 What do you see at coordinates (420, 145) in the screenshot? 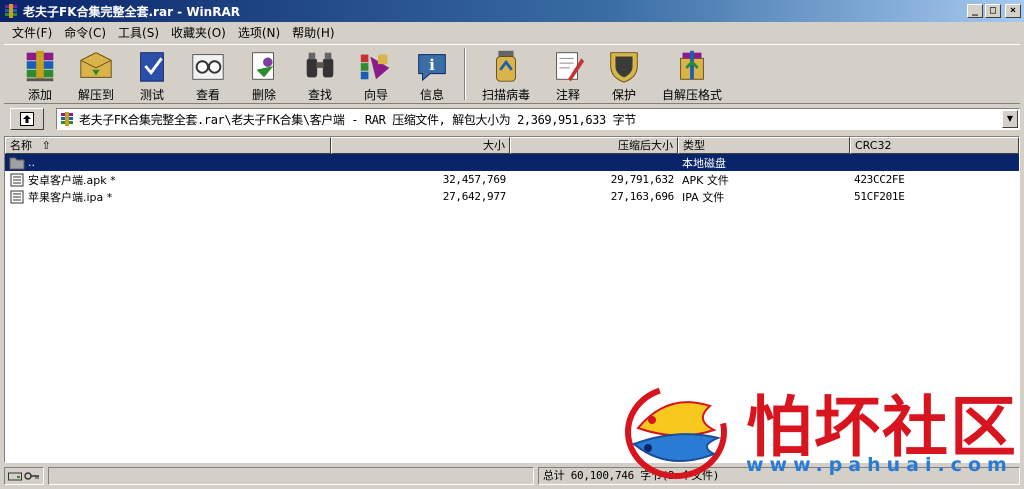
I see `column-size: 大小` at bounding box center [420, 145].